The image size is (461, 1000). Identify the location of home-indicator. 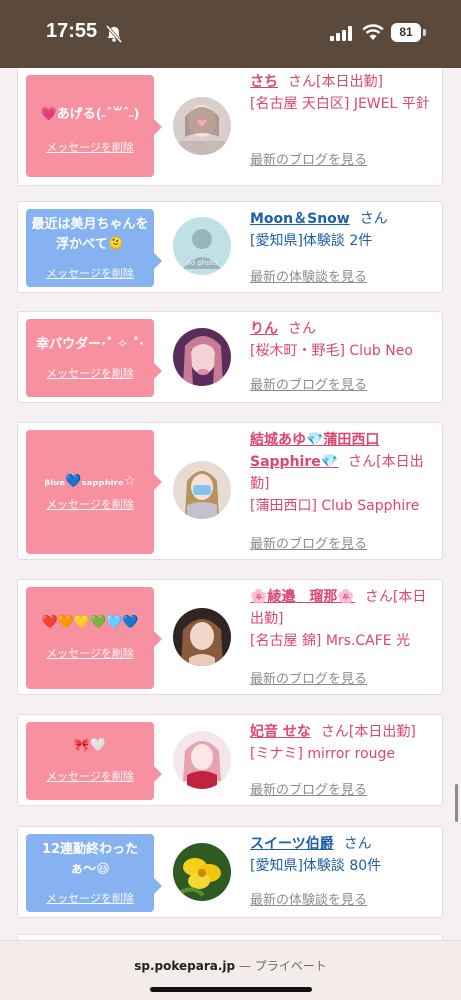
(231, 989).